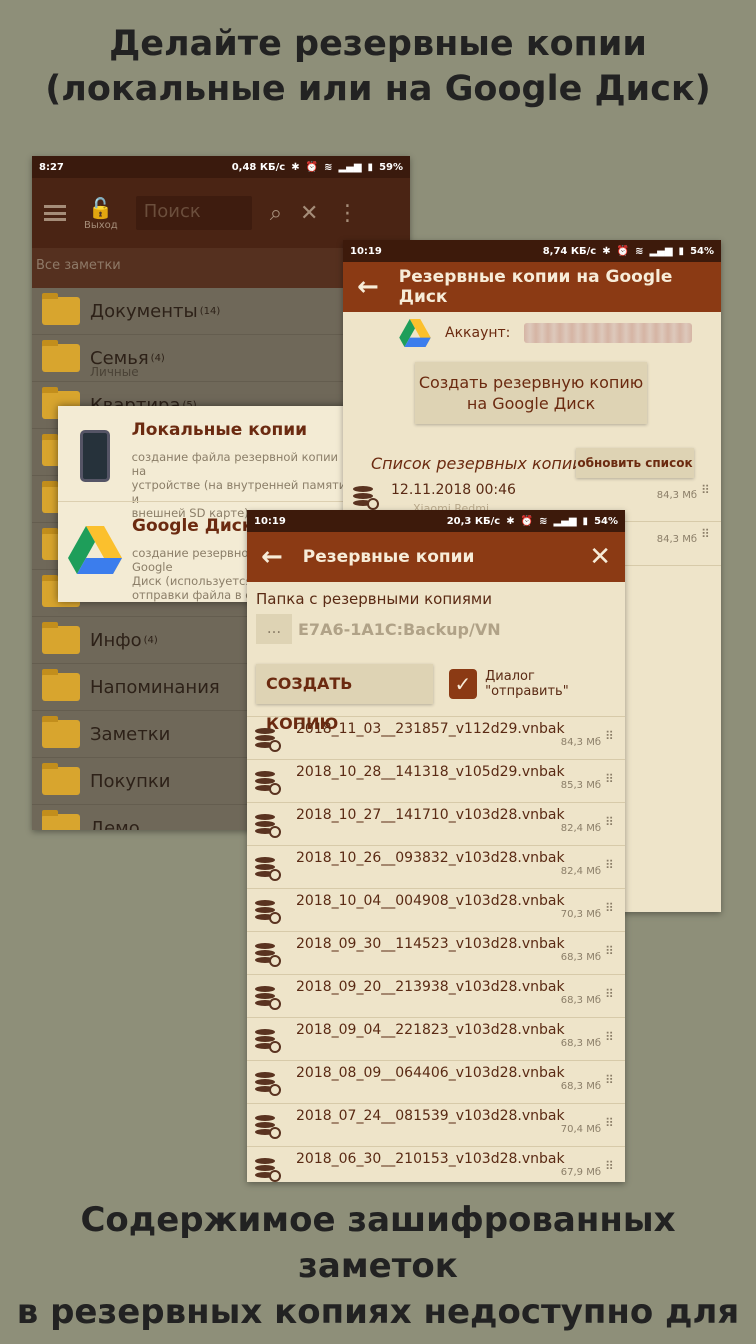  I want to click on backup-size: 70,3 Мб, so click(580, 914).